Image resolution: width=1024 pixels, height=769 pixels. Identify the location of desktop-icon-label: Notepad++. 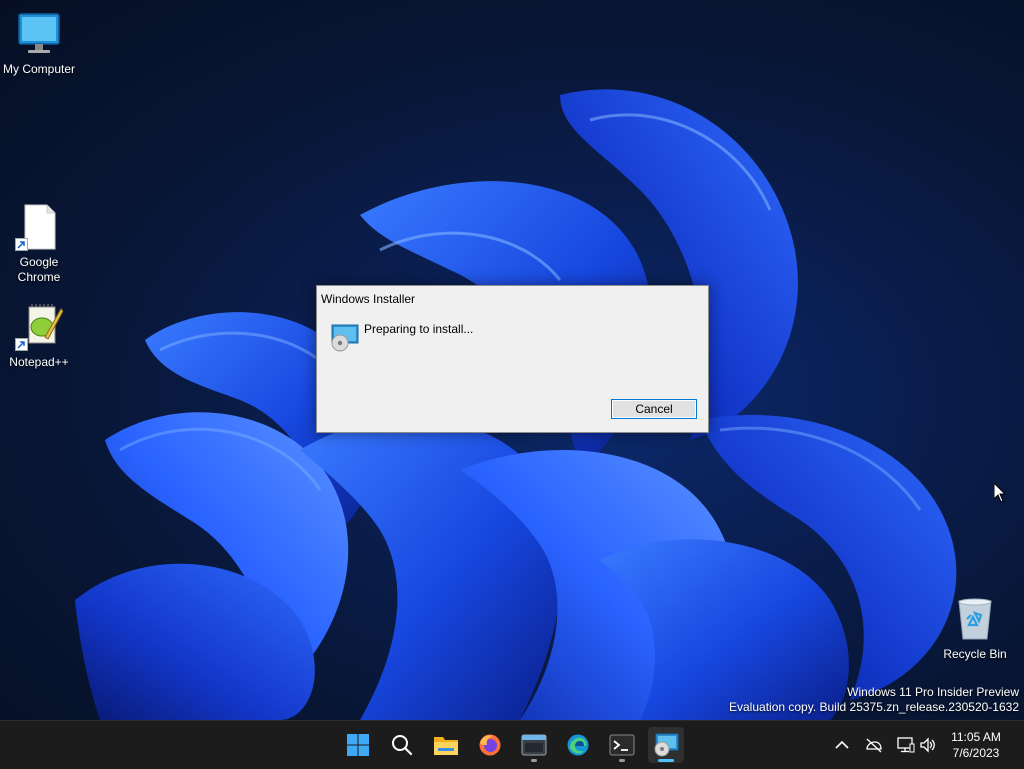
(39, 362).